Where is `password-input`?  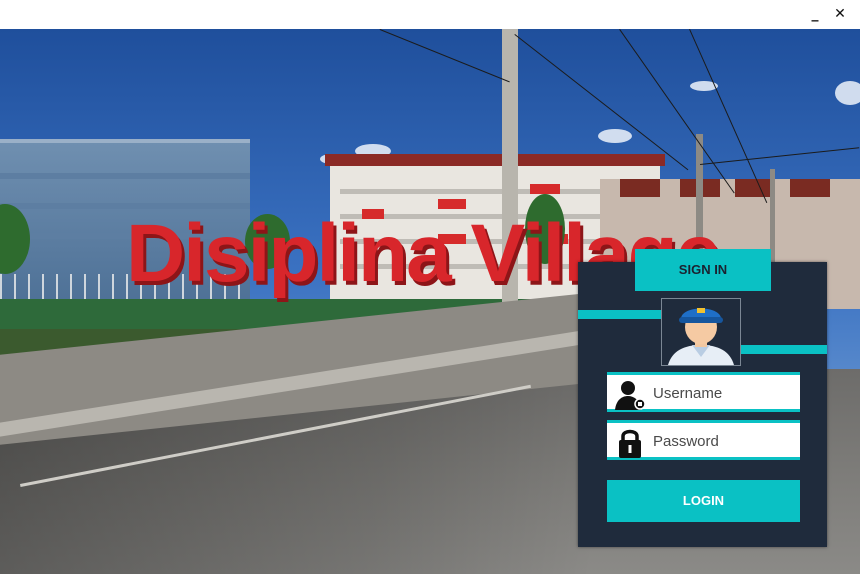 password-input is located at coordinates (723, 441).